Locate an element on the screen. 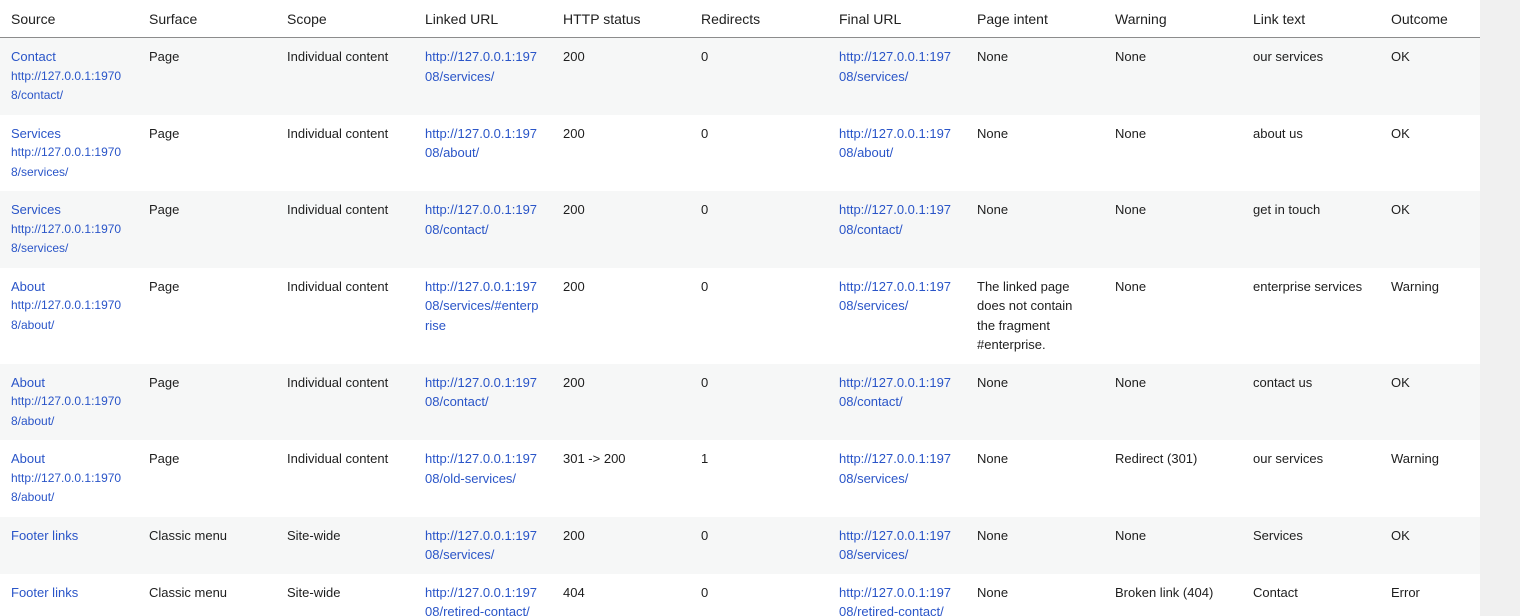 The width and height of the screenshot is (1520, 616). link-text-cell: Services is located at coordinates (1311, 545).